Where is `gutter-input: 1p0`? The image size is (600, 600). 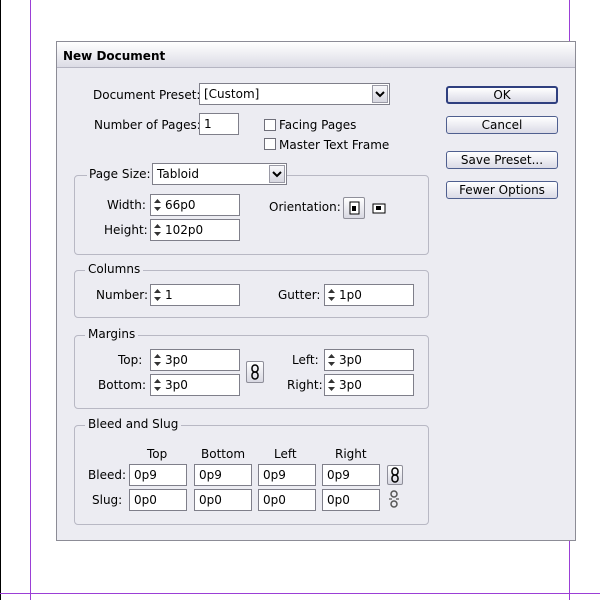
gutter-input: 1p0 is located at coordinates (369, 295).